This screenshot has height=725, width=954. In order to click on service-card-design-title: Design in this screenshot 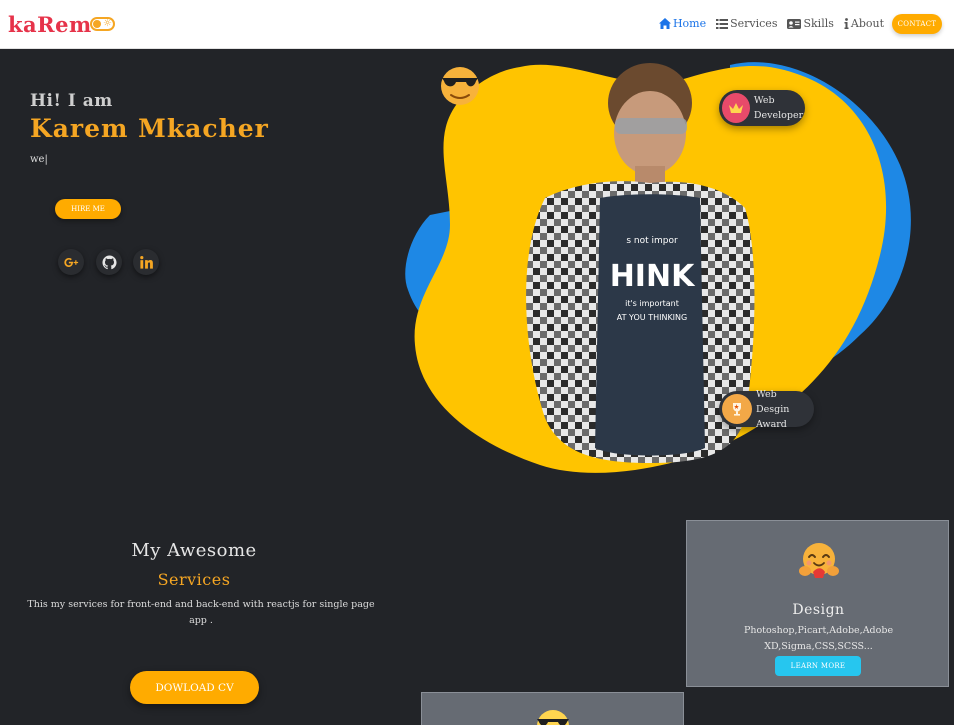, I will do `click(818, 610)`.